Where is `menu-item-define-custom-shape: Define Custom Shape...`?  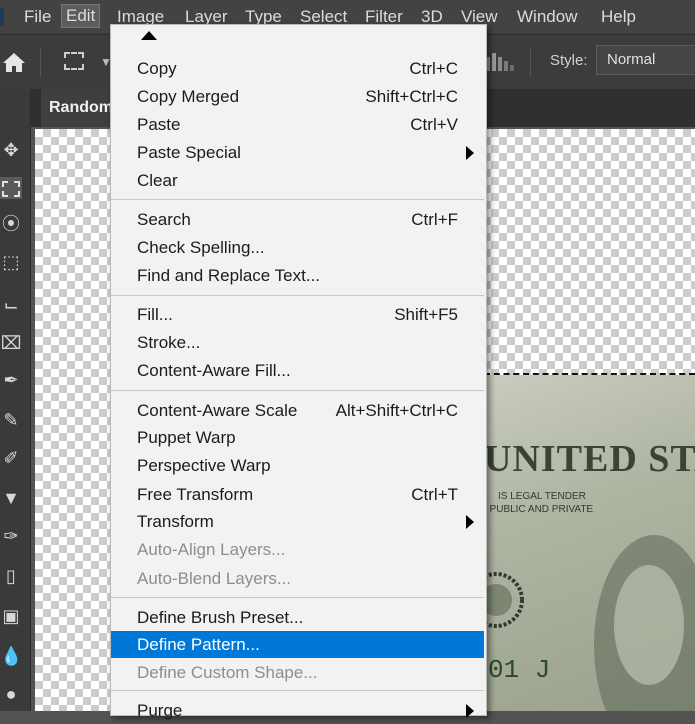 menu-item-define-custom-shape: Define Custom Shape... is located at coordinates (297, 672).